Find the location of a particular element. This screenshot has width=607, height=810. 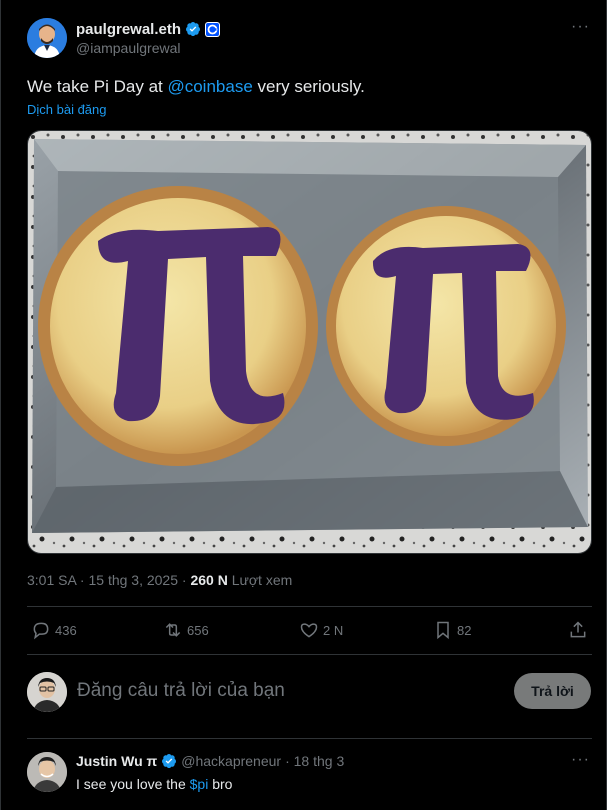

author-handle: @iampaulgrewal is located at coordinates (128, 48).